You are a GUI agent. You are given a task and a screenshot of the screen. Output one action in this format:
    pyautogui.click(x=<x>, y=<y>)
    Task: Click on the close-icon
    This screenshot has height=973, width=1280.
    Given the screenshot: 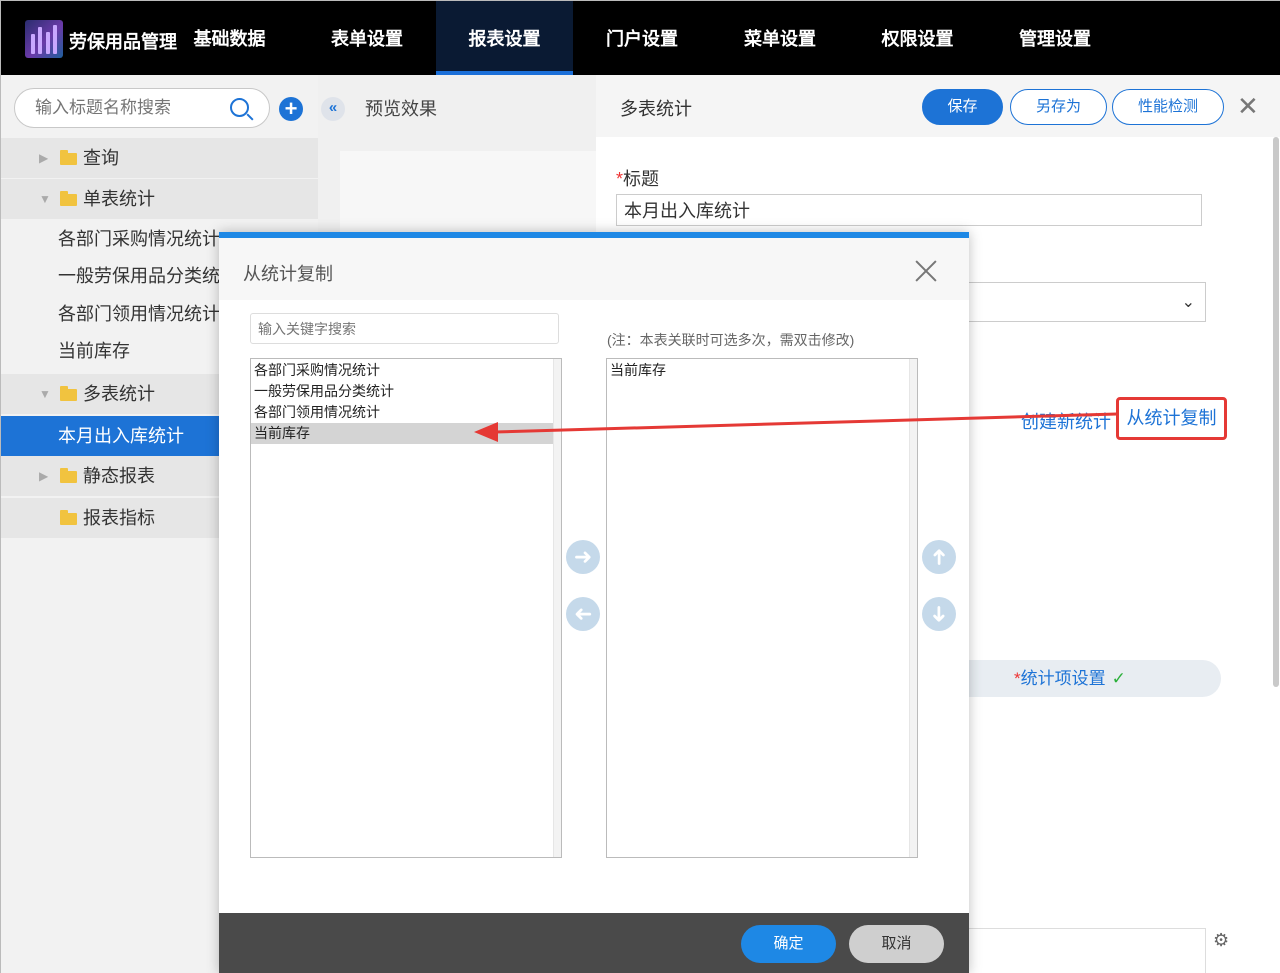 What is the action you would take?
    pyautogui.click(x=926, y=271)
    